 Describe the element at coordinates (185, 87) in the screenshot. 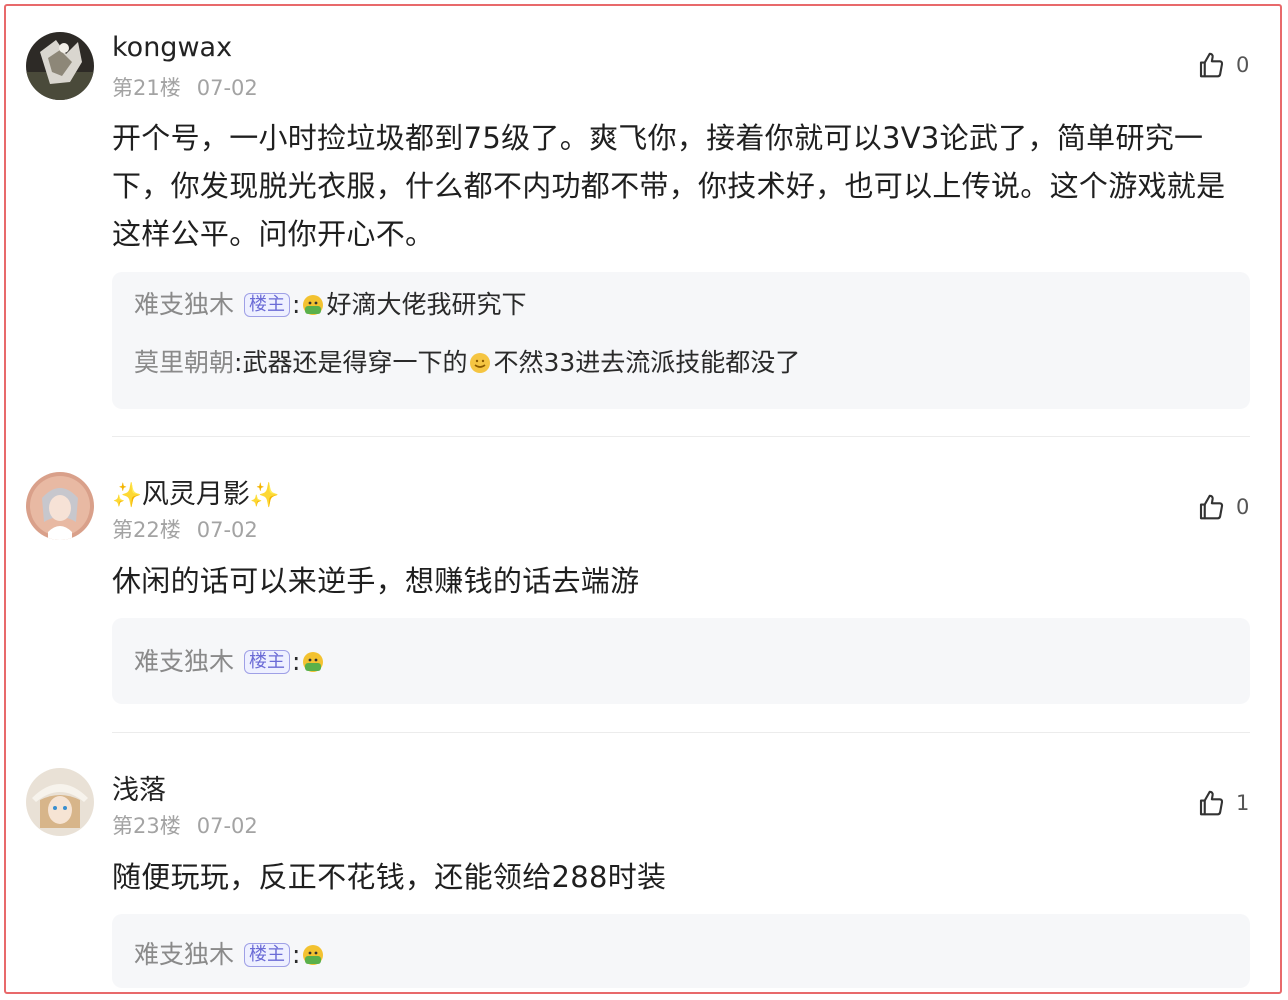

I see `comment-meta: 第21楼 07-02` at that location.